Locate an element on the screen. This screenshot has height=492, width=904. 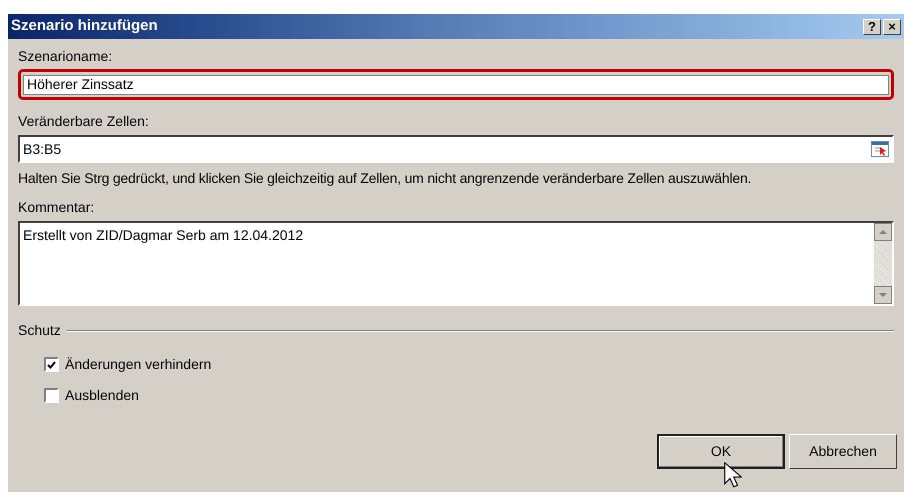
dialog-button: Abbrechen is located at coordinates (843, 451).